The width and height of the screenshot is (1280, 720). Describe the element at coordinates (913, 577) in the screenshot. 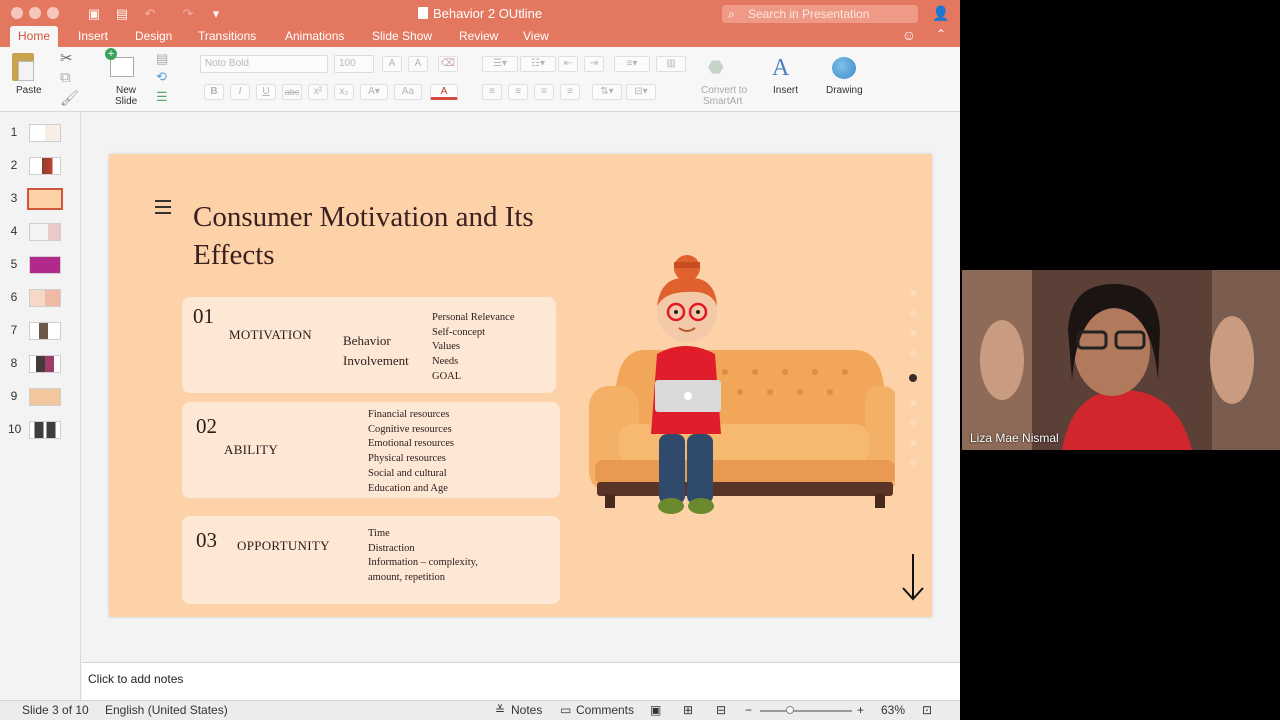

I see `down-arrow-icon` at that location.